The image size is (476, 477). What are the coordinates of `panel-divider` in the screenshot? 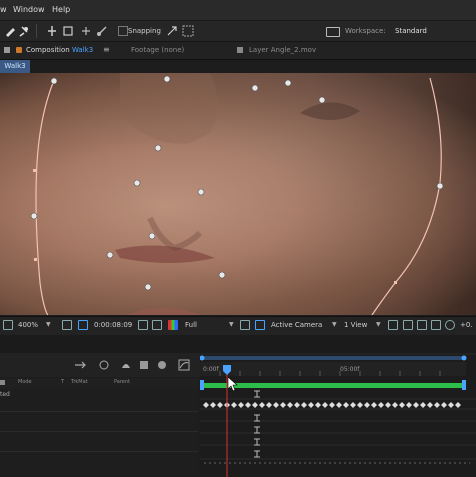 It's located at (238, 344).